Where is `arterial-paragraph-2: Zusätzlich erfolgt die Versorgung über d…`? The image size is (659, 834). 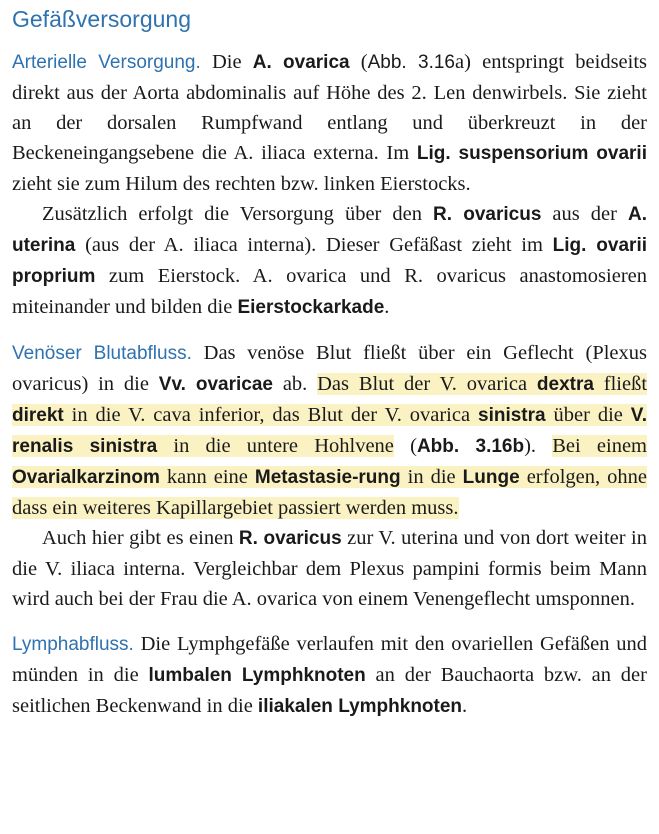
arterial-paragraph-2: Zusätzlich erfolgt die Versorgung über d… is located at coordinates (329, 260).